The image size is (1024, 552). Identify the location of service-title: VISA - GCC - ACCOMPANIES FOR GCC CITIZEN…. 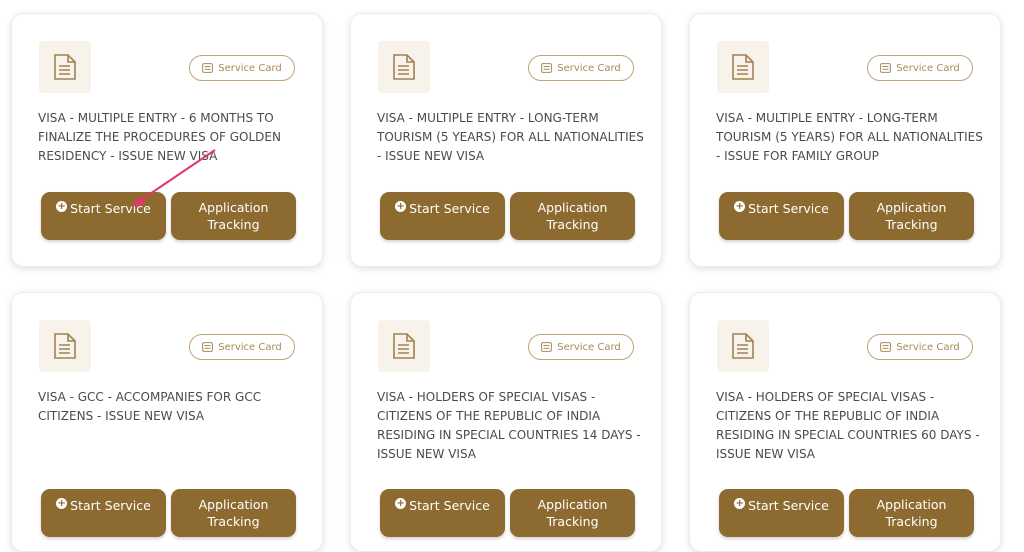
(150, 406).